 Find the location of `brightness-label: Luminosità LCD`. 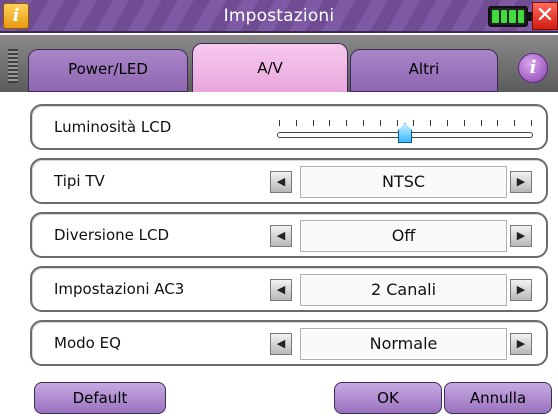

brightness-label: Luminosità LCD is located at coordinates (113, 127).